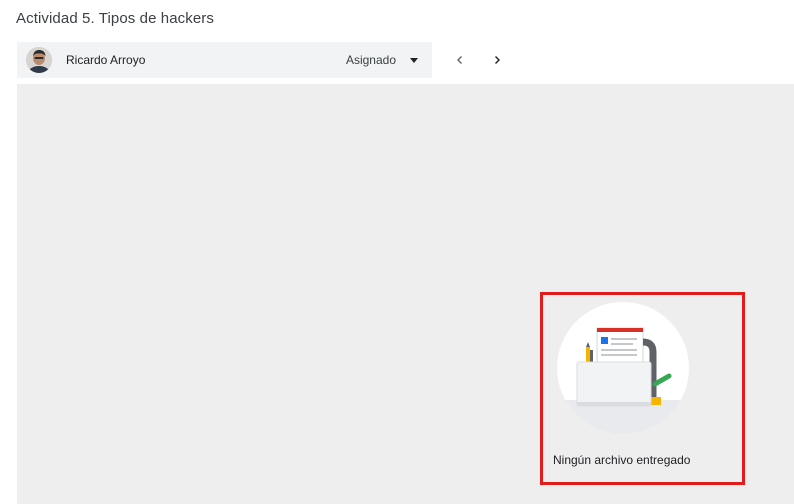 This screenshot has width=794, height=504. What do you see at coordinates (414, 60) in the screenshot?
I see `dropdown-arrow-icon` at bounding box center [414, 60].